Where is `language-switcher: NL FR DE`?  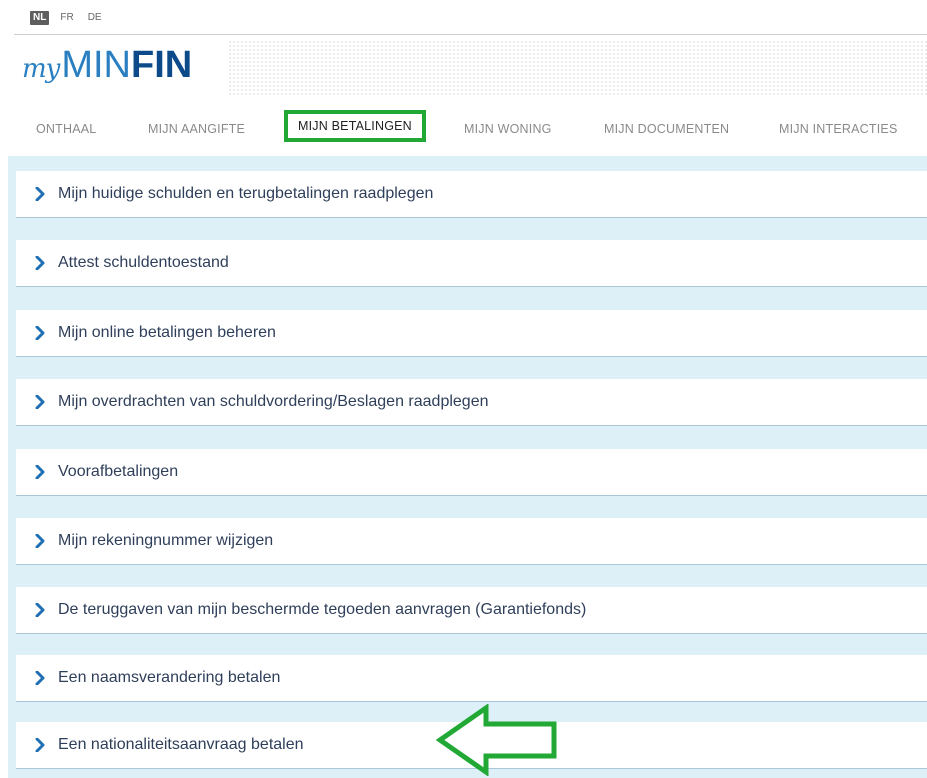
language-switcher: NL FR DE is located at coordinates (67, 18).